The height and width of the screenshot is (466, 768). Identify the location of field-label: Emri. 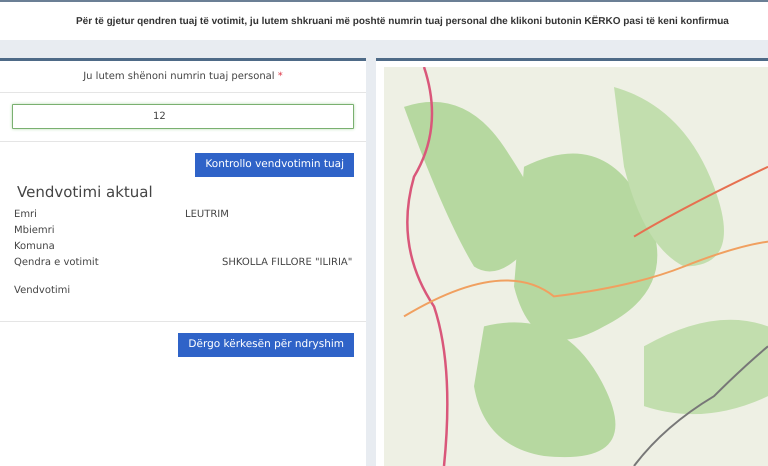
(26, 215).